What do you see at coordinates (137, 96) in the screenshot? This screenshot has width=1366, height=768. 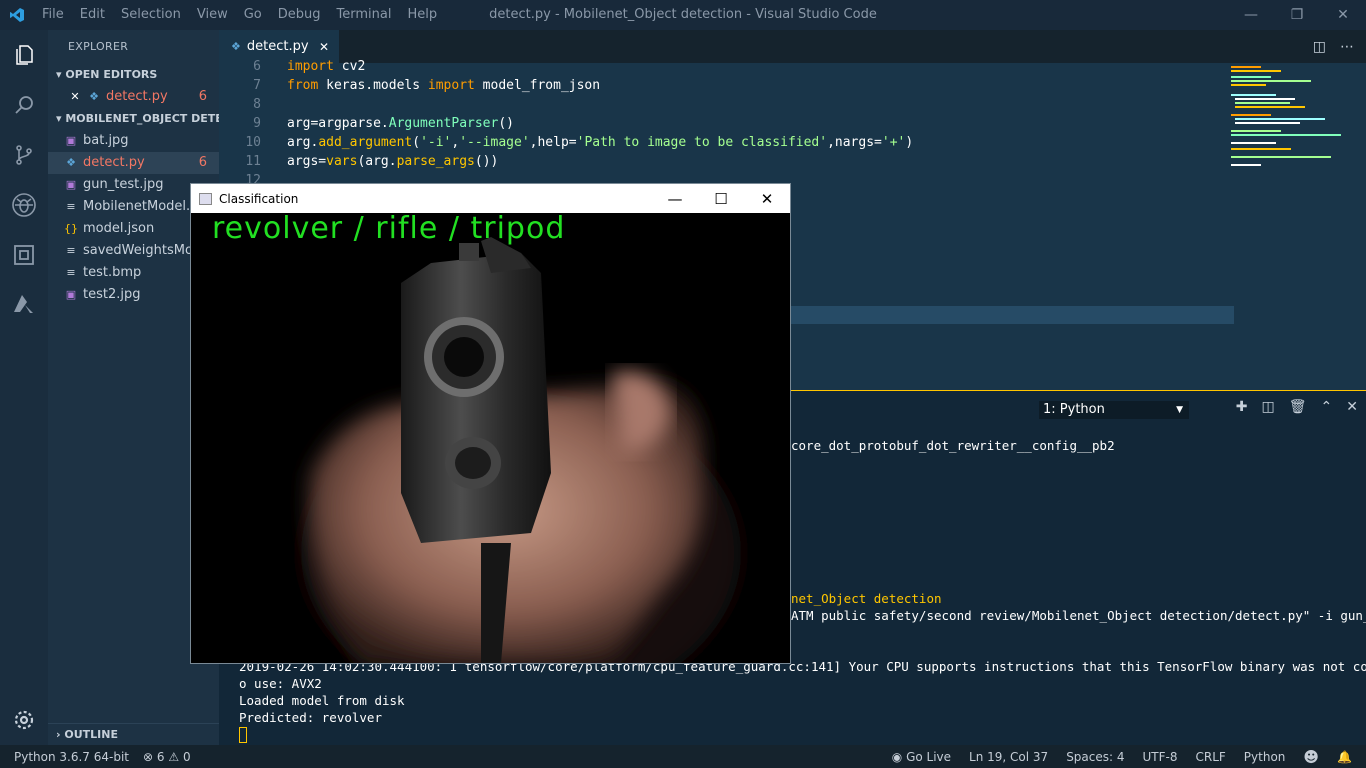 I see `open-editor-label: detect.py` at bounding box center [137, 96].